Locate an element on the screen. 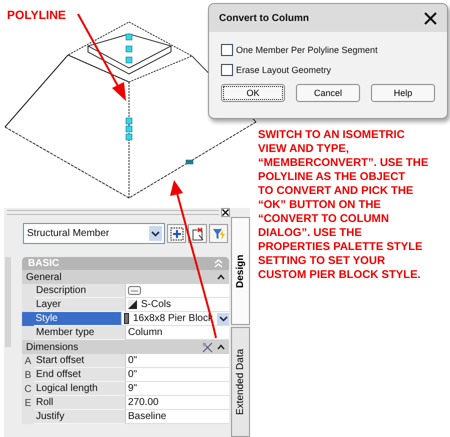 The height and width of the screenshot is (437, 450). funnel-lightning-icon is located at coordinates (219, 233).